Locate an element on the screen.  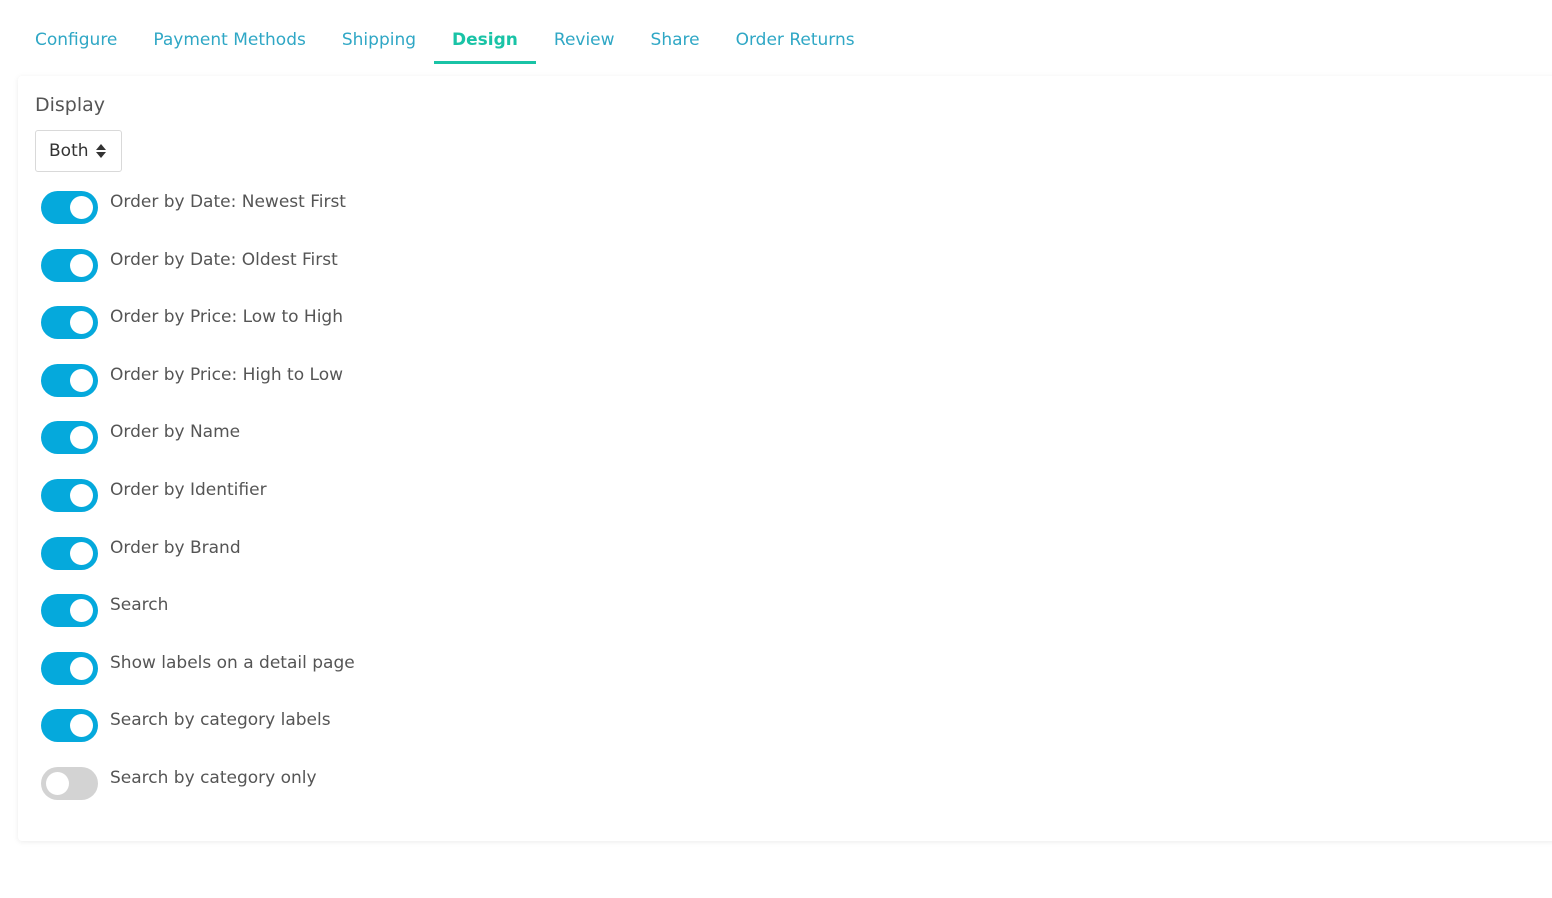
toggle-label: Search by category labels is located at coordinates (220, 720).